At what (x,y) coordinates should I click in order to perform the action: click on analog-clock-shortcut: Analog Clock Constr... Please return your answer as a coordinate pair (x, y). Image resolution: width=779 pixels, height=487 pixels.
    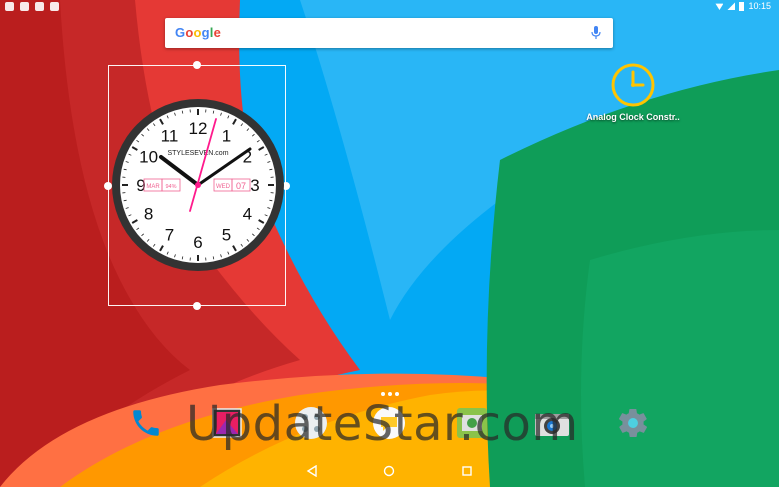
    Looking at the image, I should click on (633, 92).